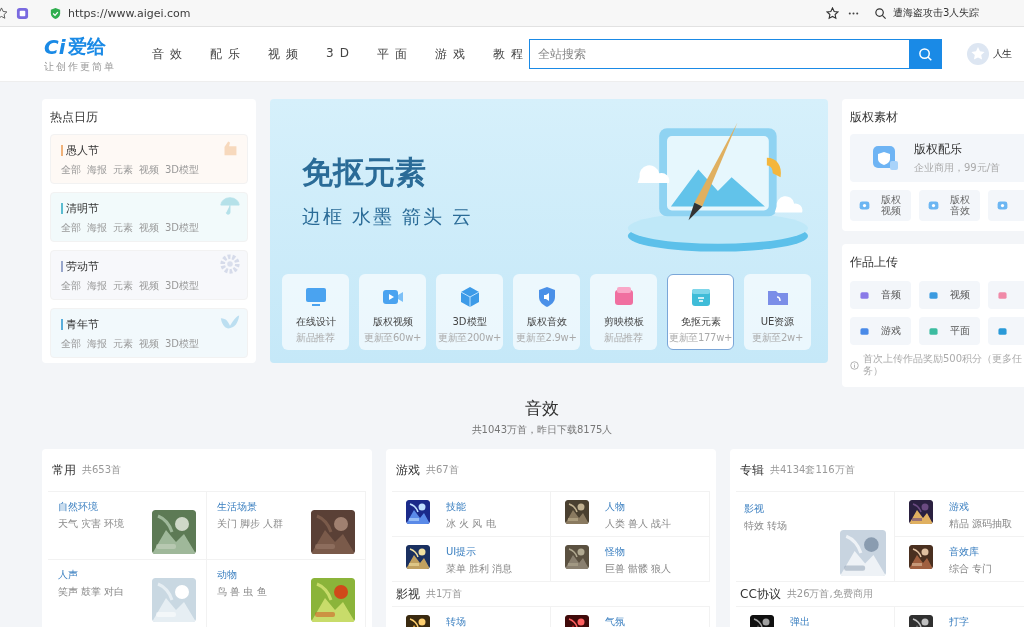 The width and height of the screenshot is (1024, 627). What do you see at coordinates (315, 322) in the screenshot?
I see `tile-label: 在线设计` at bounding box center [315, 322].